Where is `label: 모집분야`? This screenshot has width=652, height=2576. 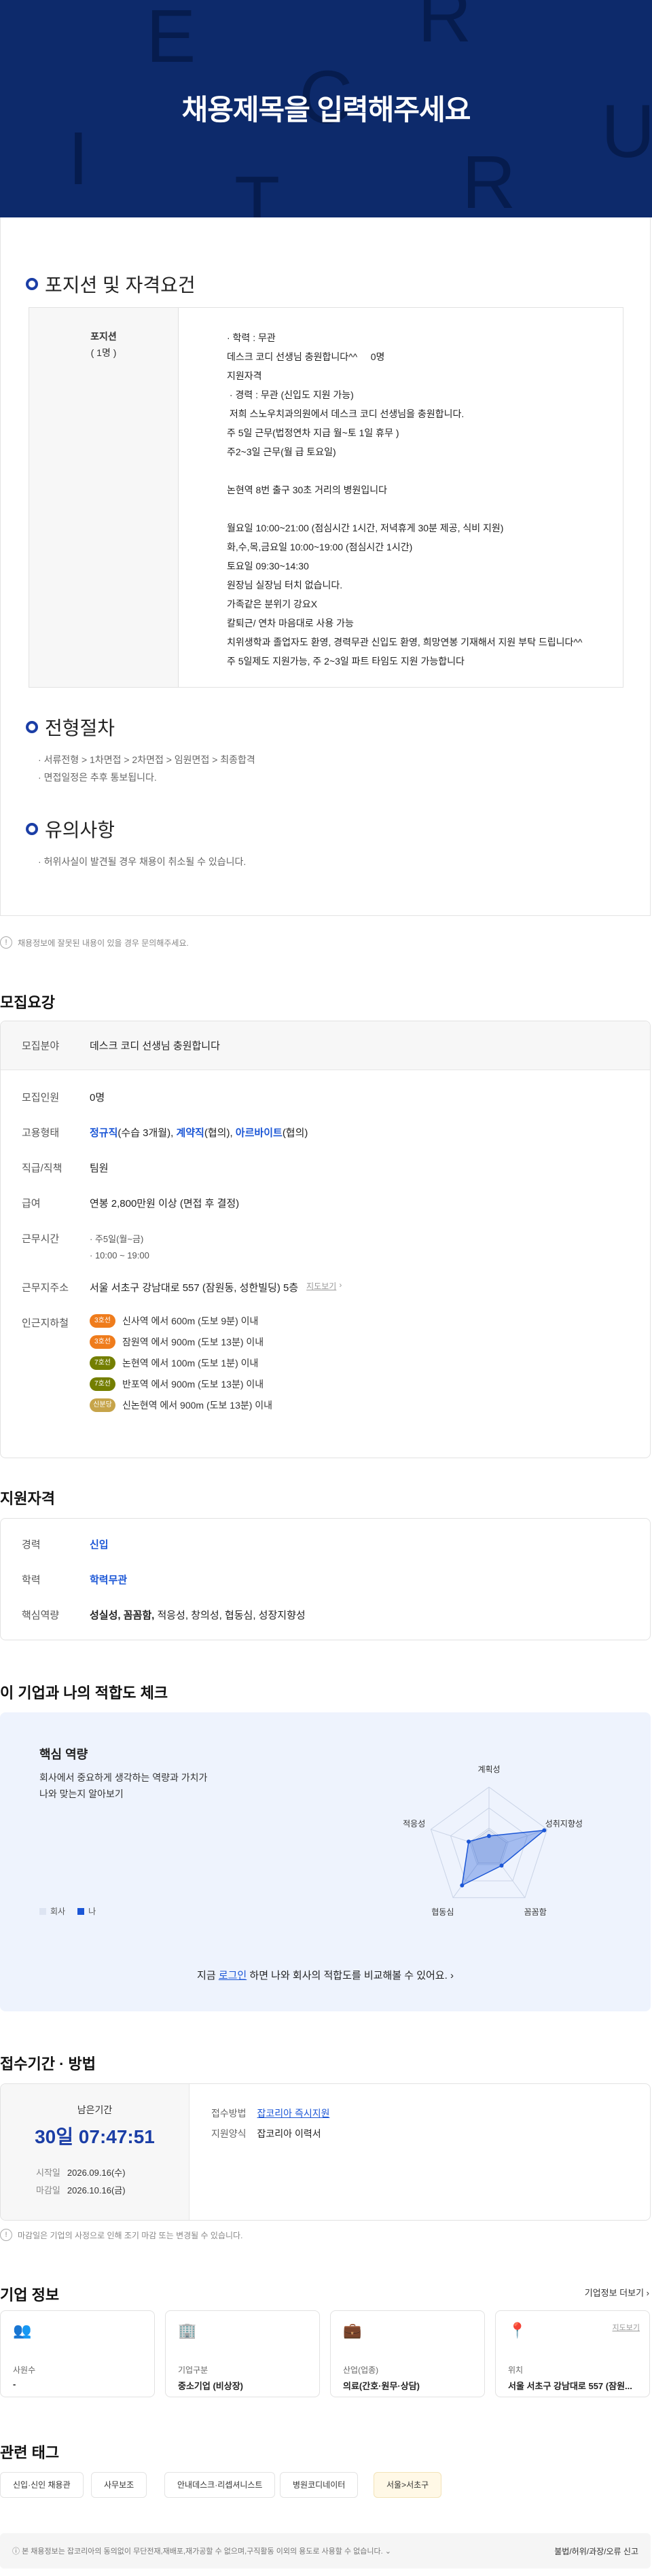
label: 모집분야 is located at coordinates (41, 1046).